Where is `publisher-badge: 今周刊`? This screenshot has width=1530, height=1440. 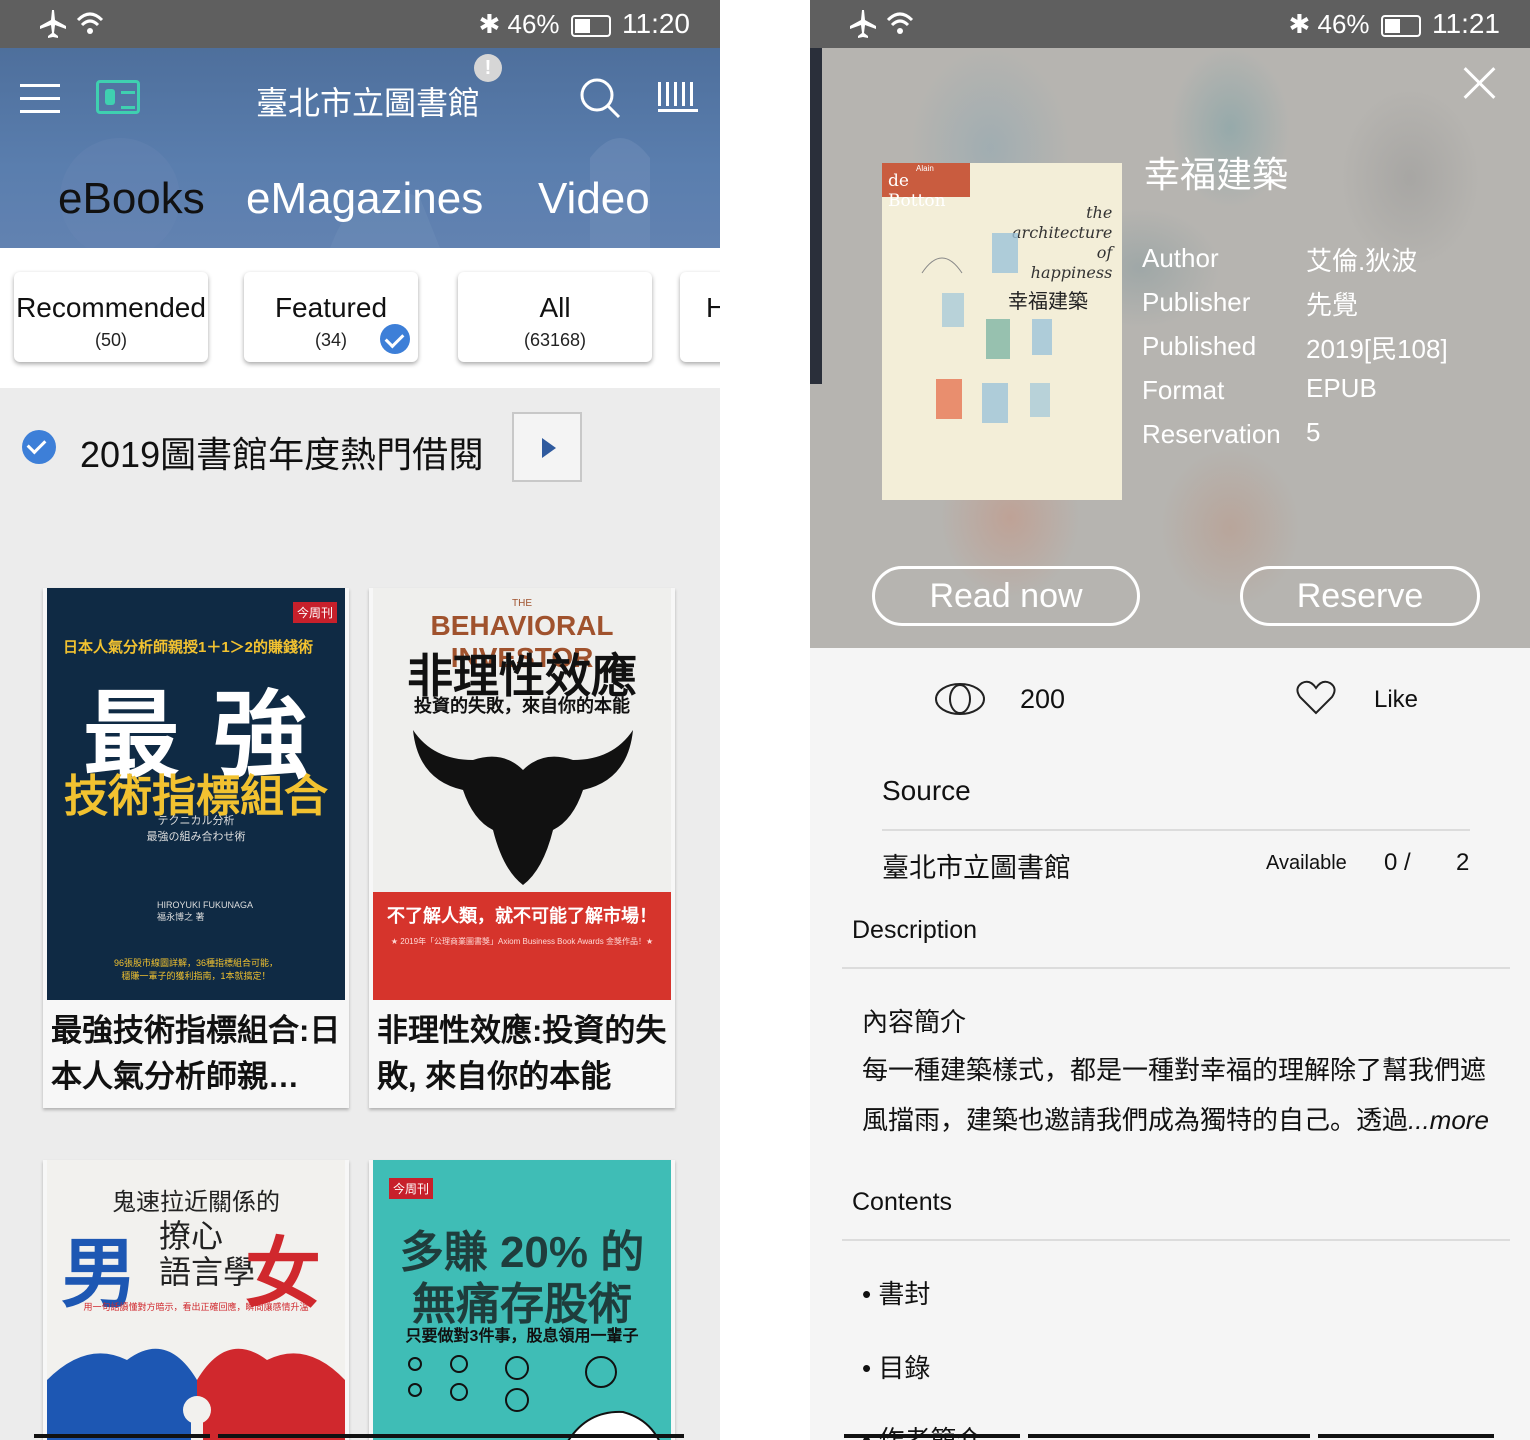 publisher-badge: 今周刊 is located at coordinates (411, 1188).